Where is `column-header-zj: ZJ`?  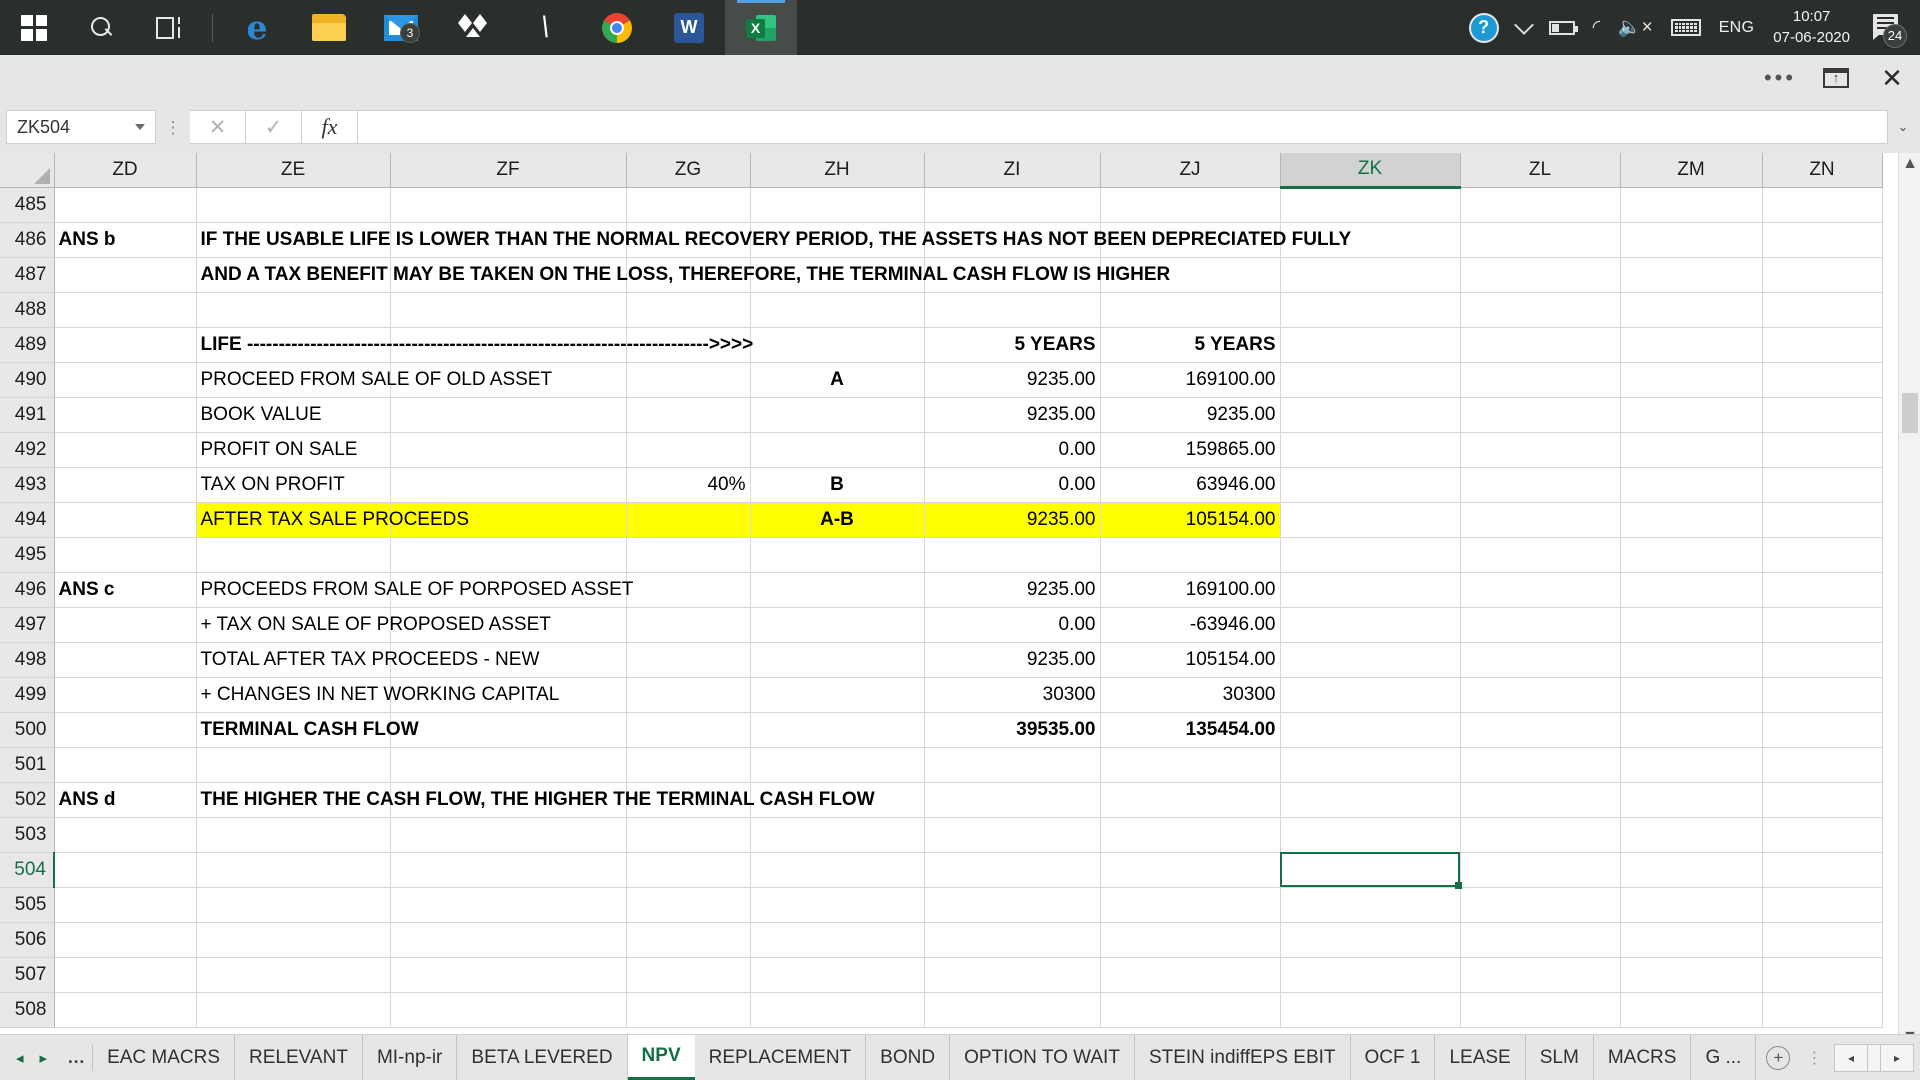
column-header-zj: ZJ is located at coordinates (1190, 170).